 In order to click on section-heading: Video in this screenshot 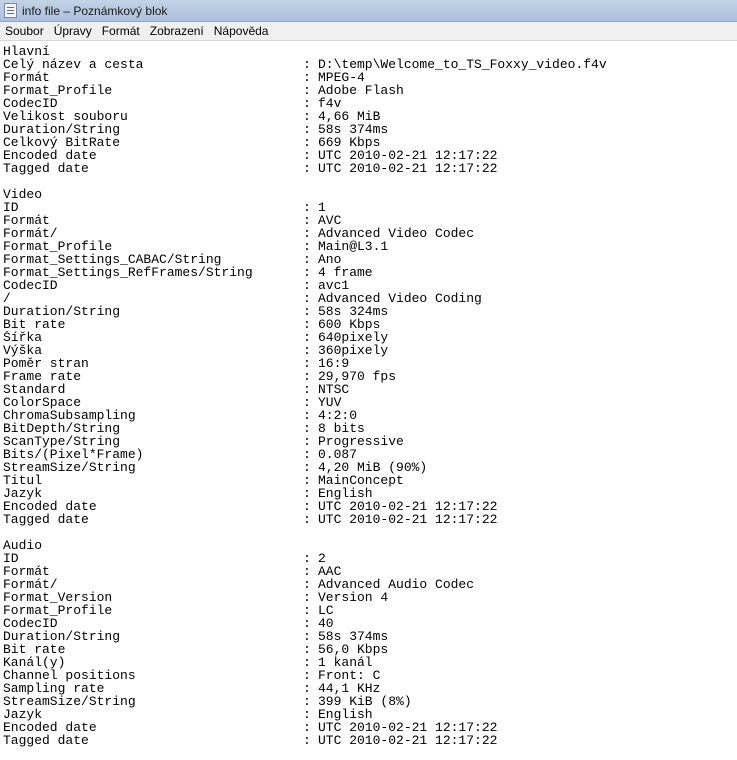, I will do `click(23, 194)`.